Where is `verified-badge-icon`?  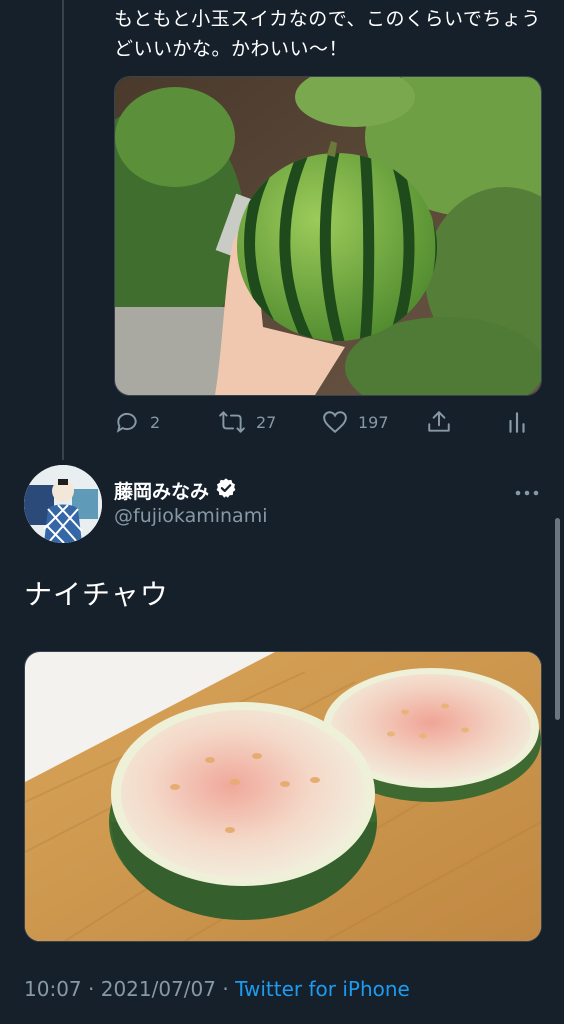
verified-badge-icon is located at coordinates (226, 490).